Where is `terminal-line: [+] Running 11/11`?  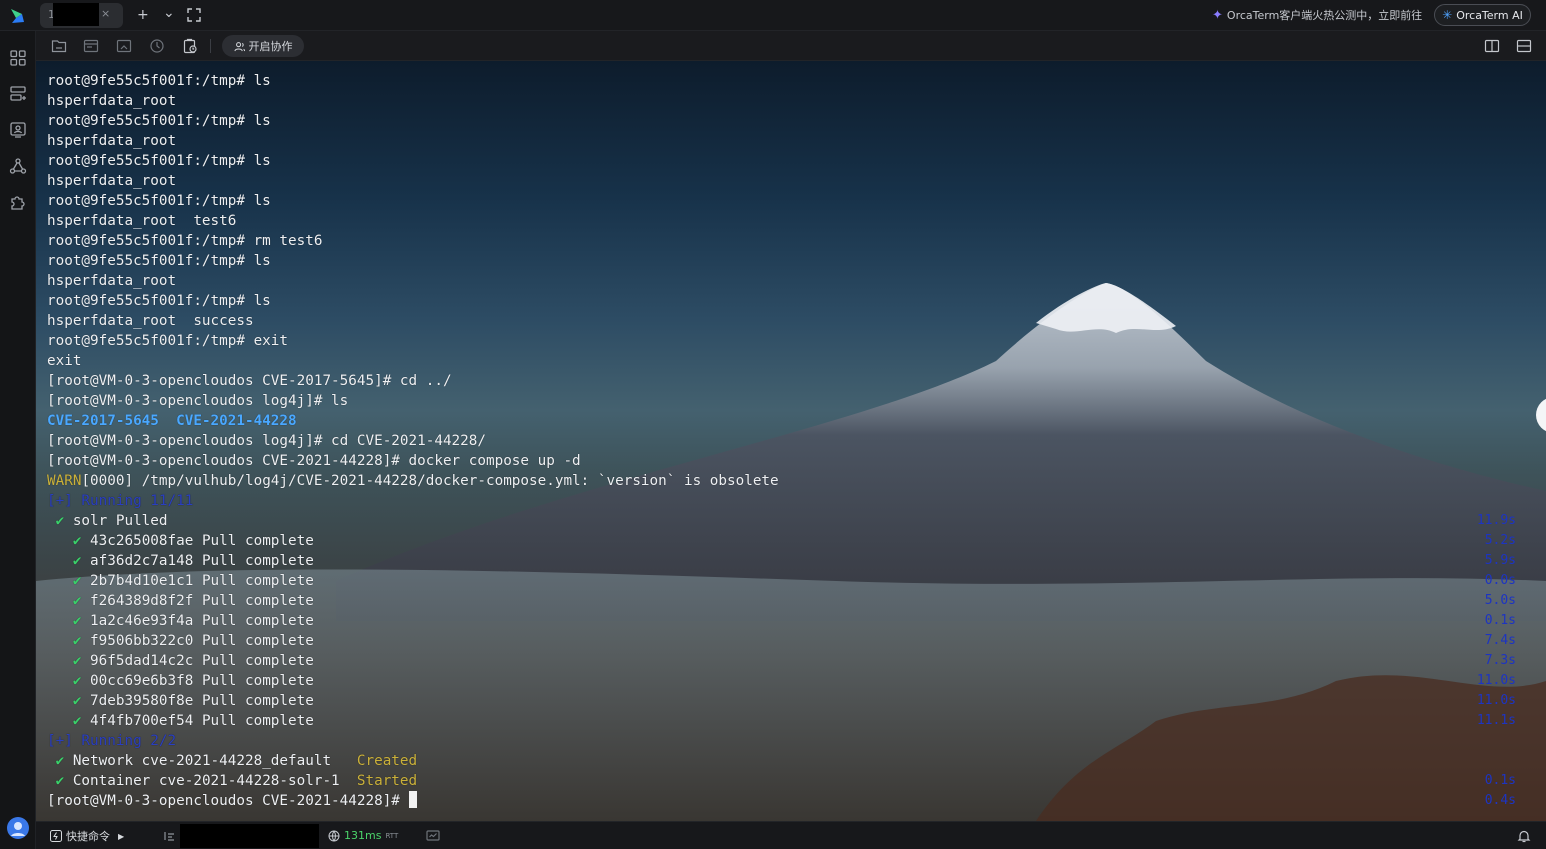
terminal-line: [+] Running 11/11 is located at coordinates (413, 501).